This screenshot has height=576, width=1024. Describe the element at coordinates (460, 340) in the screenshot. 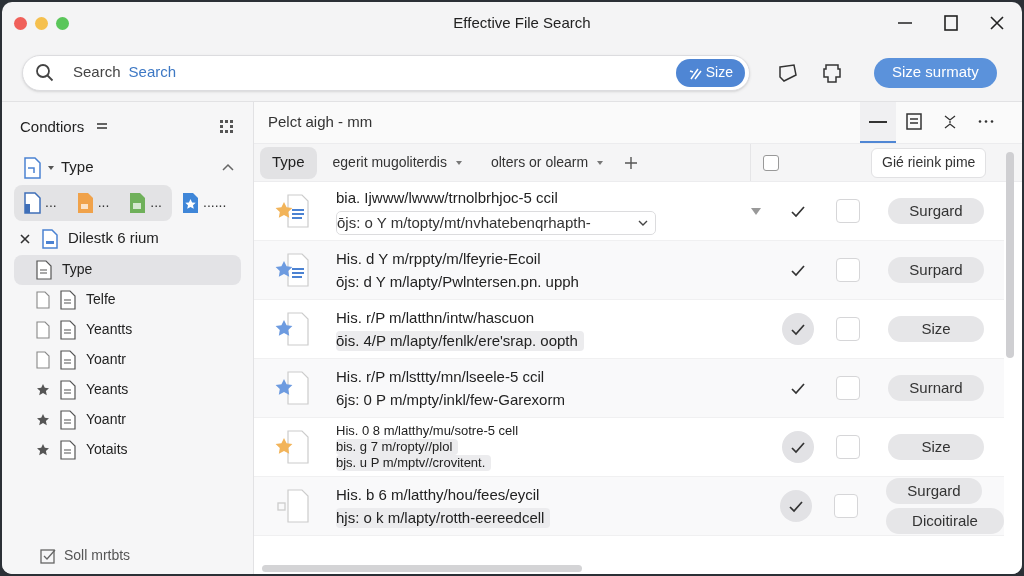

I see `file-path: ōis. 4/P m/lapty/fenlk/ere'srap. oopth` at that location.